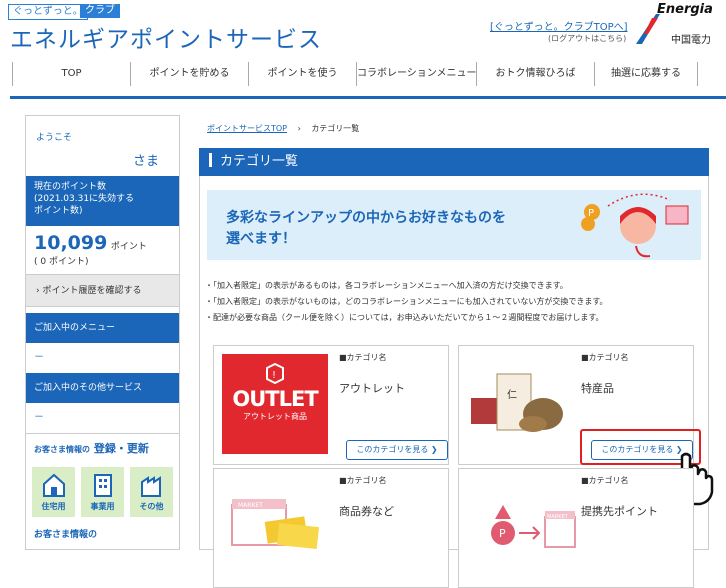 Image resolution: width=726 pixels, height=588 pixels. Describe the element at coordinates (416, 74) in the screenshot. I see `nav-collaboration: コラボレーションメニュー` at that location.